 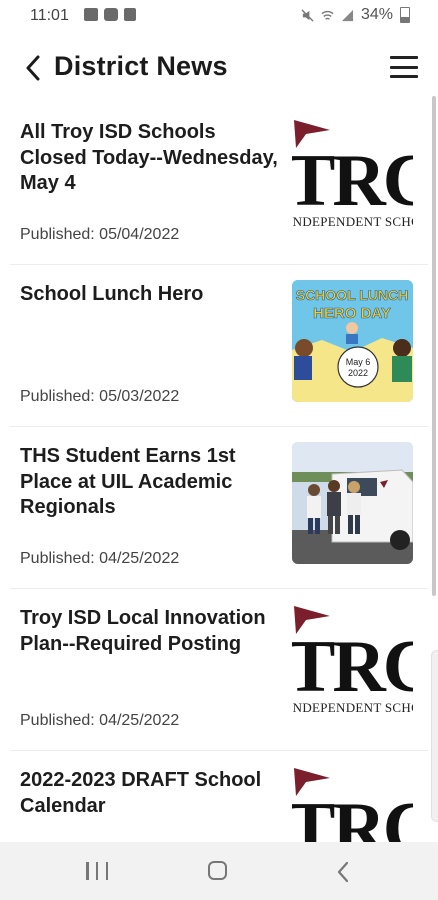 I want to click on students-photo, so click(x=352, y=503).